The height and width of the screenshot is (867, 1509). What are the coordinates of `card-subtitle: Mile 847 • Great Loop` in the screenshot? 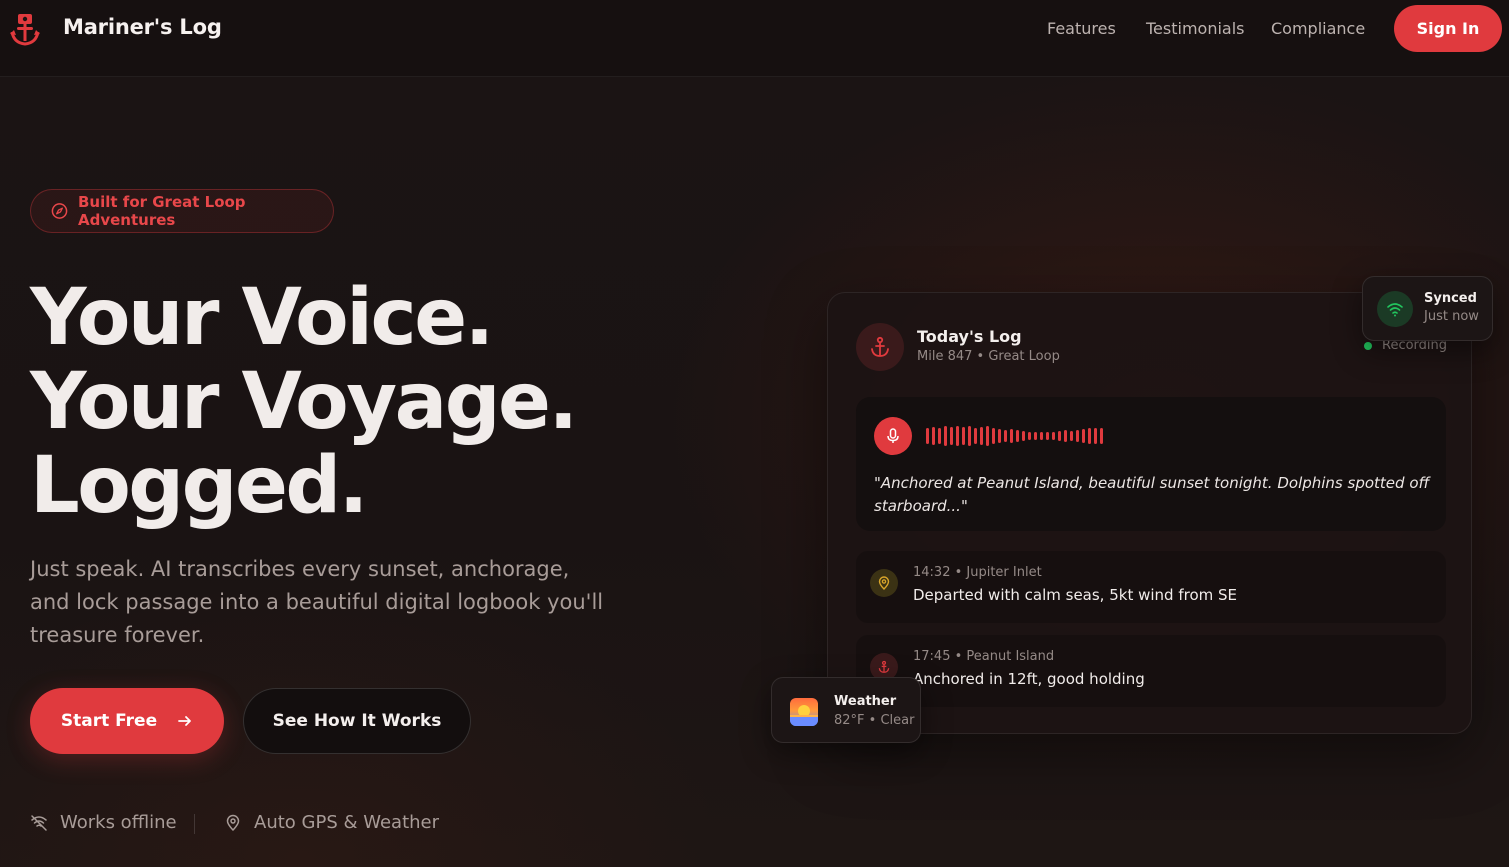 It's located at (988, 356).